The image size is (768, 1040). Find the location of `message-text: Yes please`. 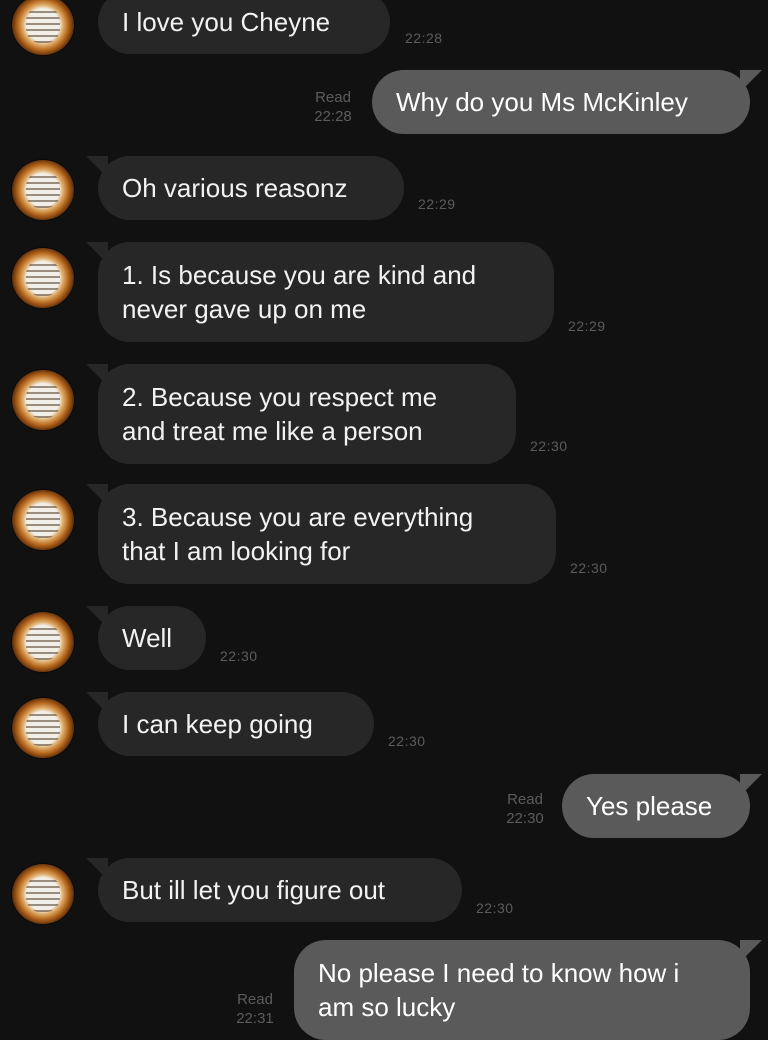

message-text: Yes please is located at coordinates (649, 806).